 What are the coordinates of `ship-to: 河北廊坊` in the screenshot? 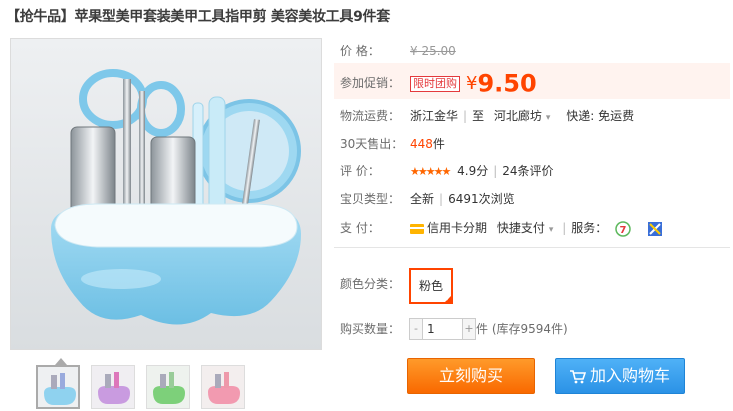 It's located at (517, 116).